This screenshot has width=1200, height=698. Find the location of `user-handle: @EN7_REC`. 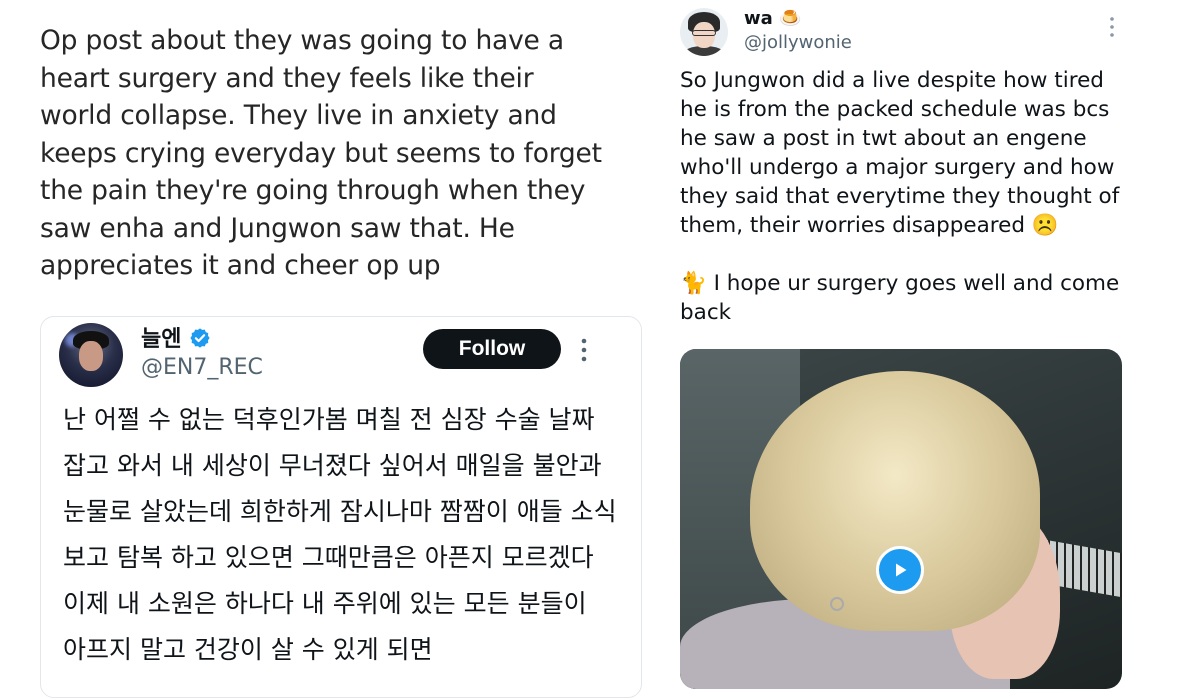

user-handle: @EN7_REC is located at coordinates (202, 367).